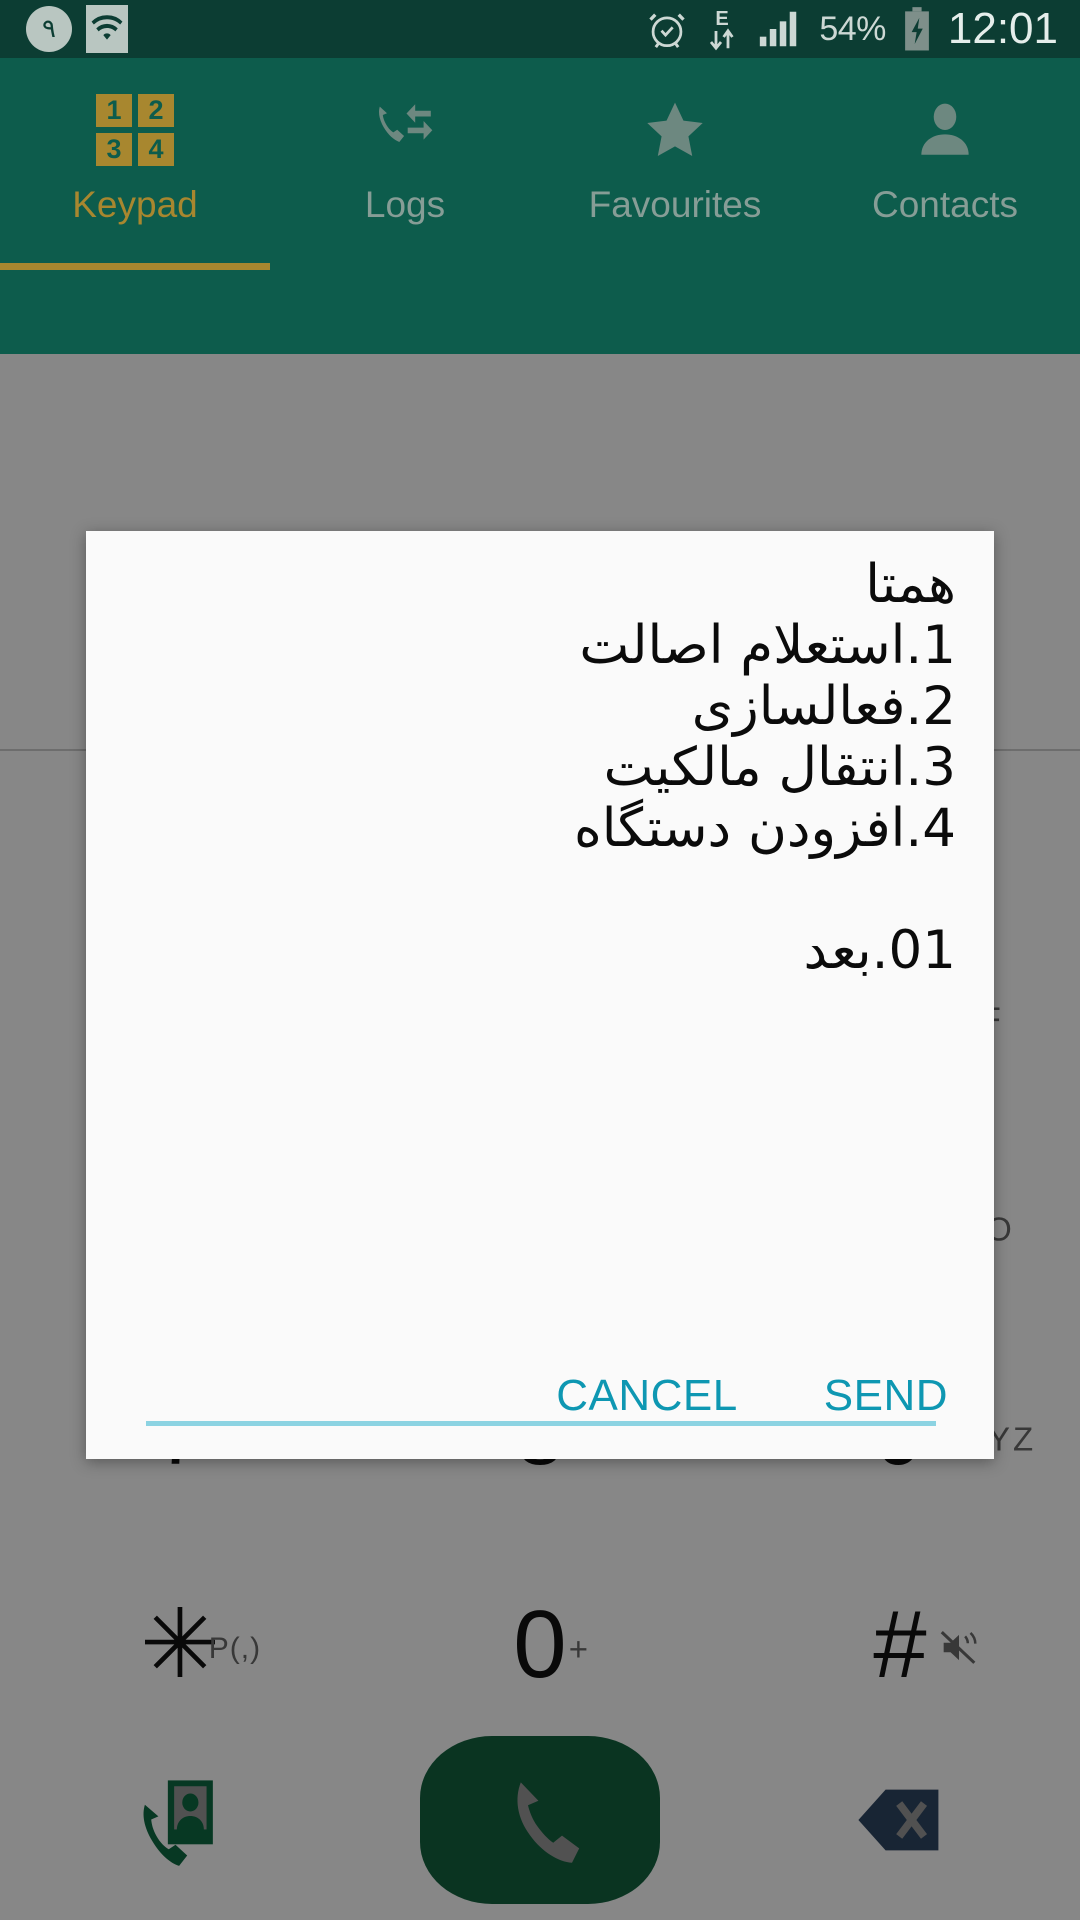 Image resolution: width=1080 pixels, height=1920 pixels. I want to click on tab-contacts: Contacts, so click(945, 206).